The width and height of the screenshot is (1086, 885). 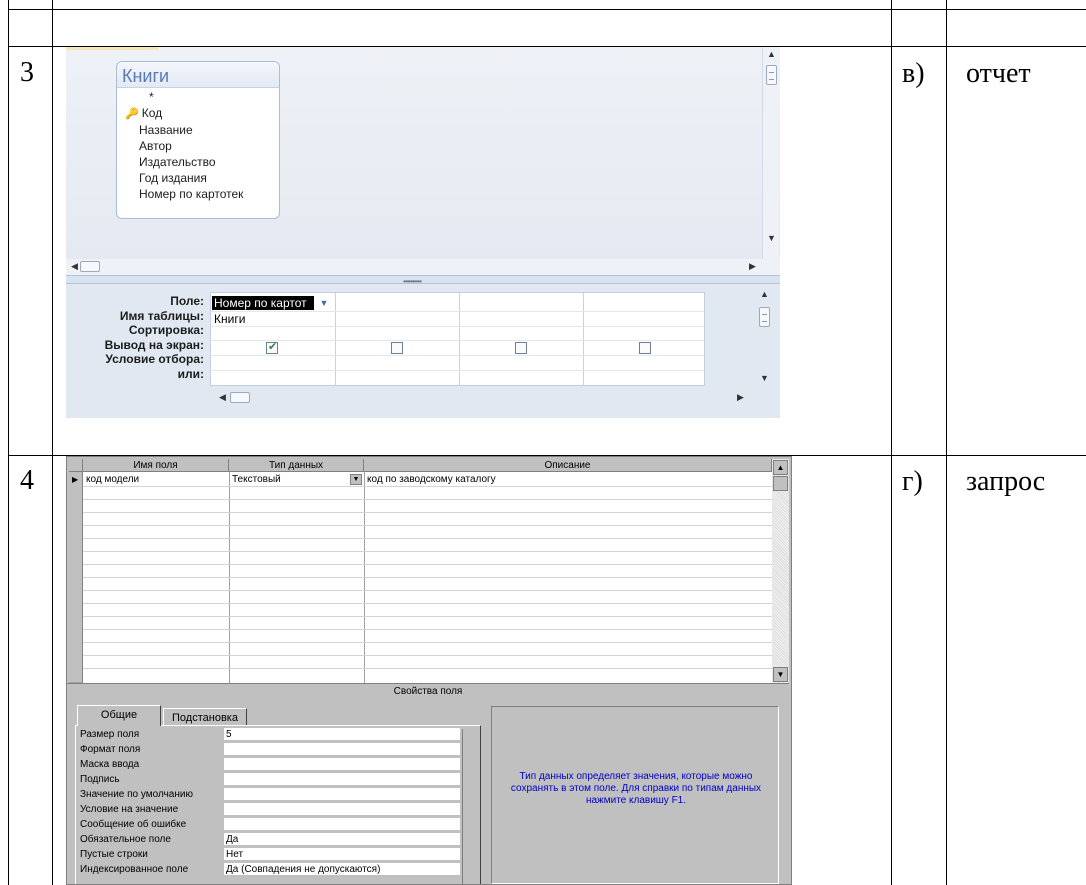 I want to click on property-label: Значение по умолчанию, so click(x=136, y=794).